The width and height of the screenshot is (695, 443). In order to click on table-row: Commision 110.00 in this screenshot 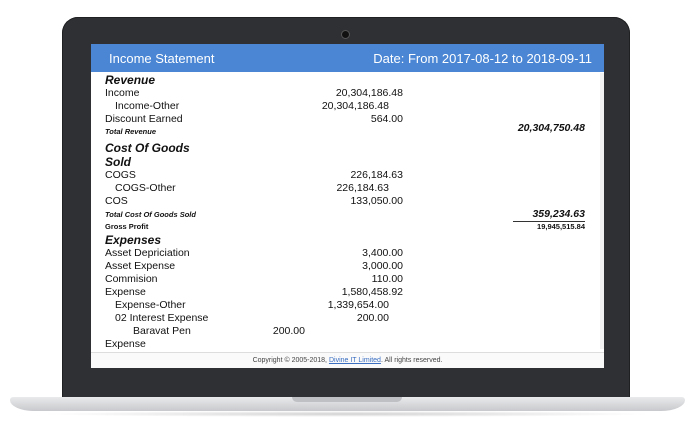, I will do `click(350, 279)`.